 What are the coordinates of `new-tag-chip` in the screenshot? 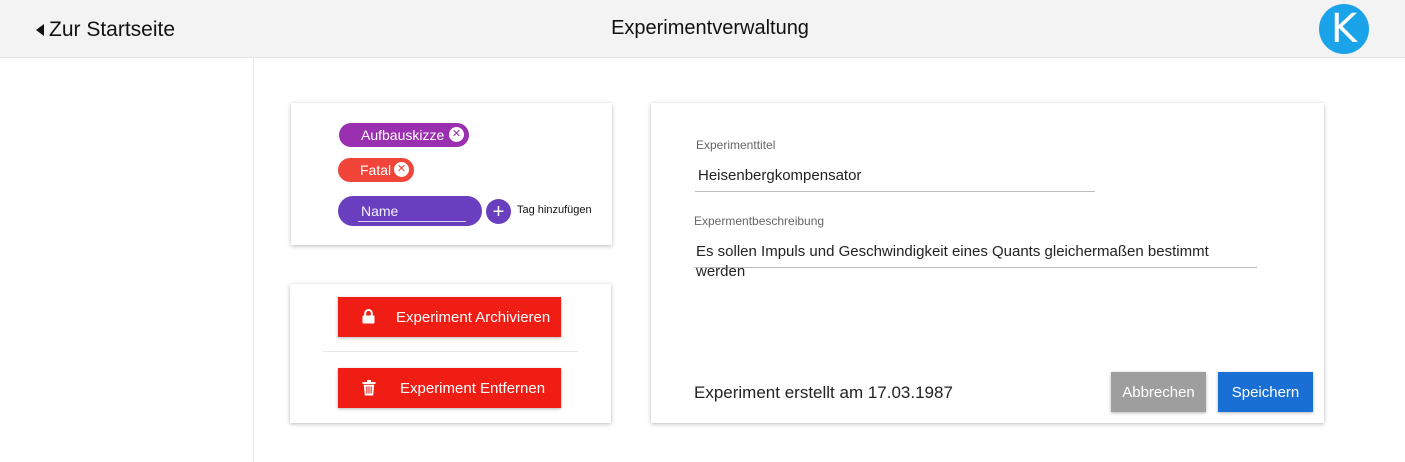 It's located at (410, 211).